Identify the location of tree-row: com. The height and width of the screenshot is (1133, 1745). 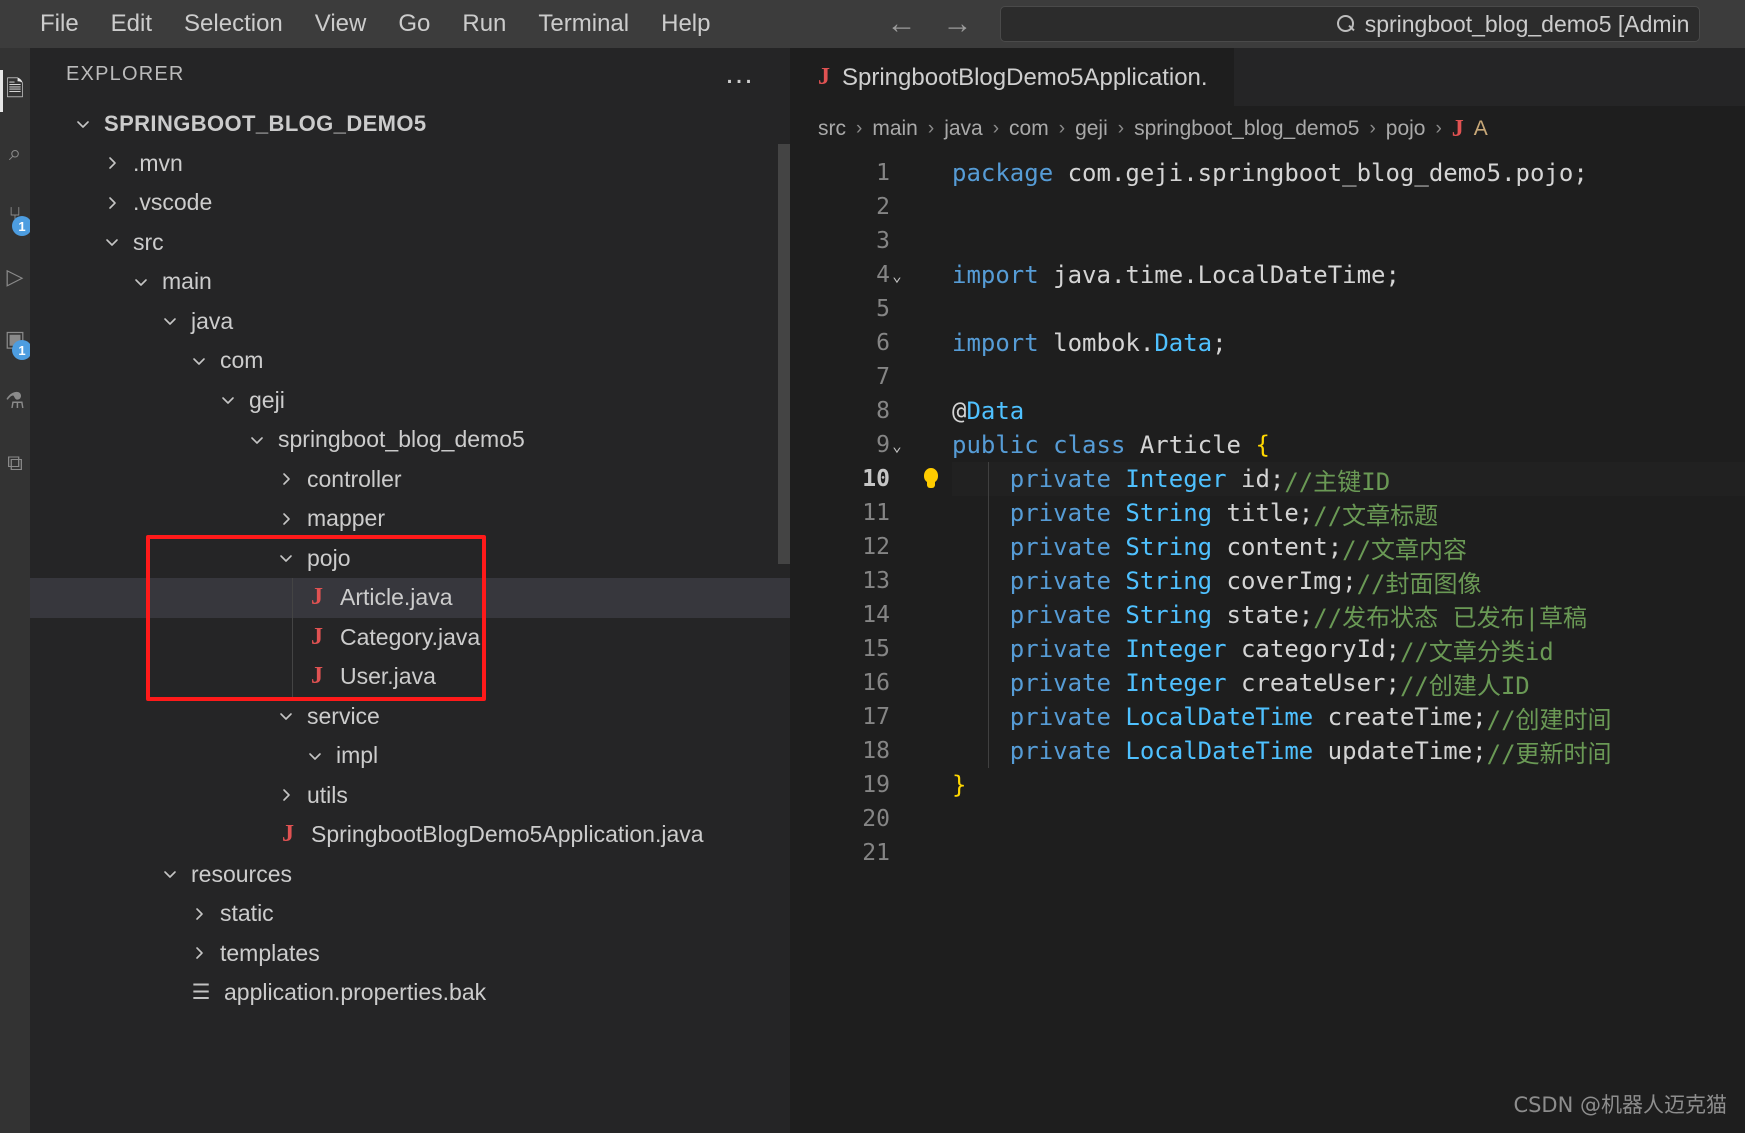
(410, 361).